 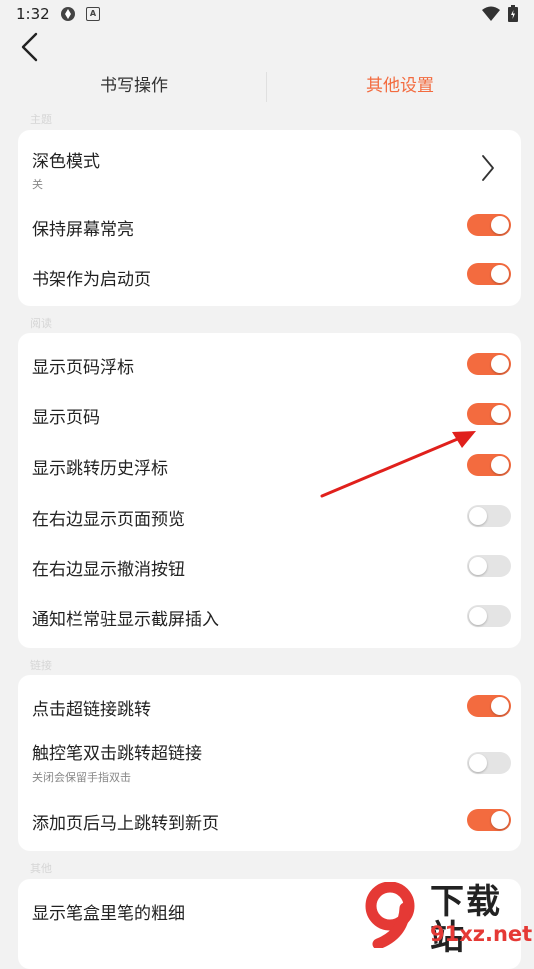 I want to click on watermark-logo: 下载站 91xz.net, so click(x=446, y=919).